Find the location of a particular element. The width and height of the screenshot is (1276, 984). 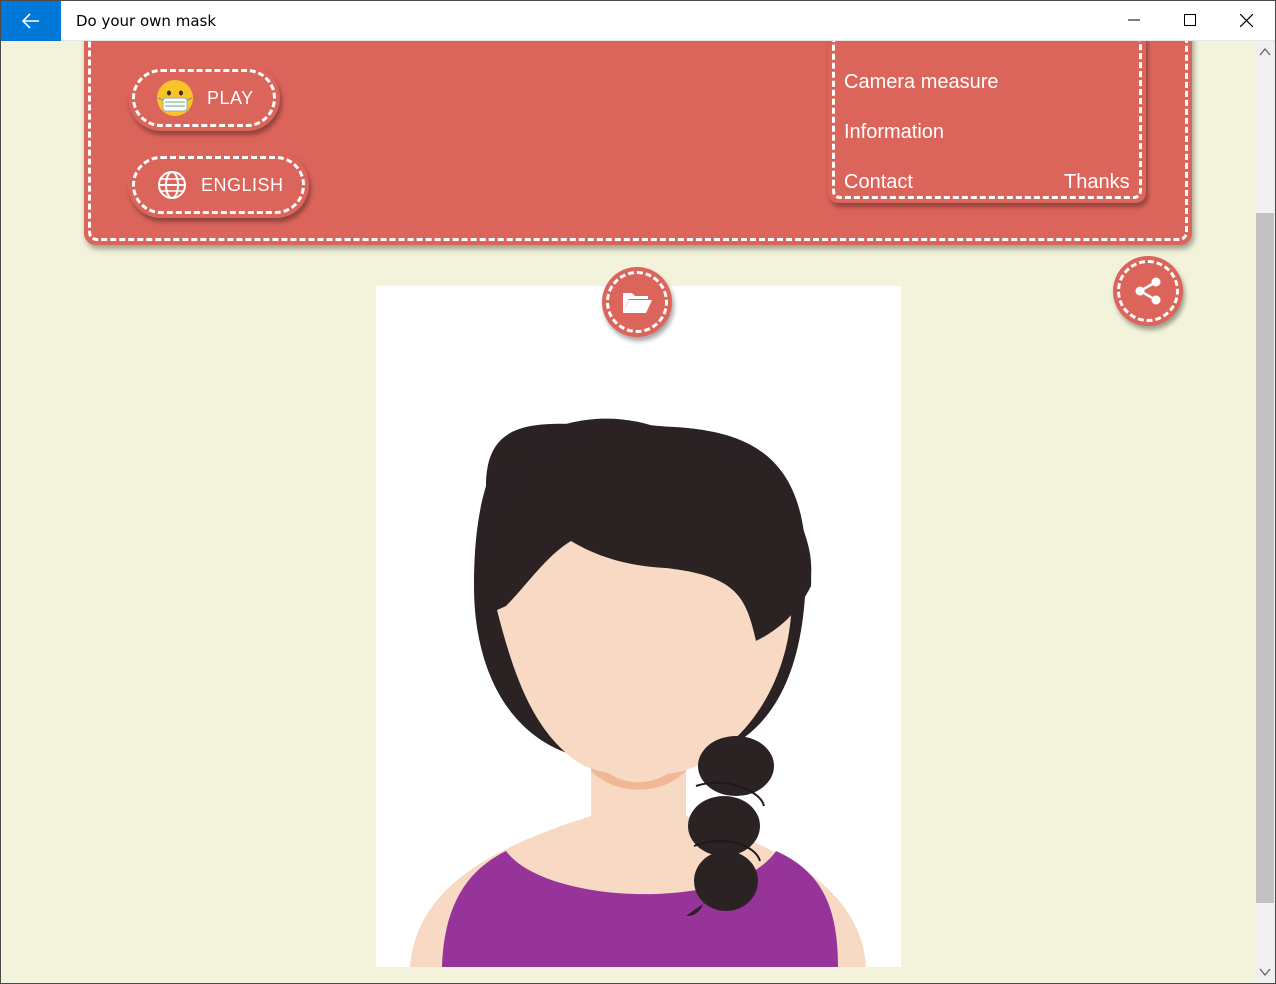

folder-open-icon is located at coordinates (637, 303).